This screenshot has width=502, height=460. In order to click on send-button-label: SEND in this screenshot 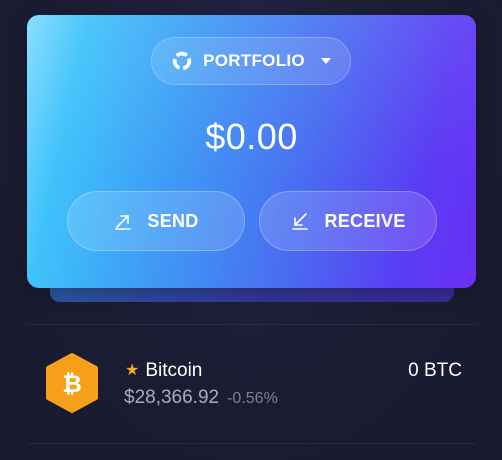, I will do `click(173, 220)`.